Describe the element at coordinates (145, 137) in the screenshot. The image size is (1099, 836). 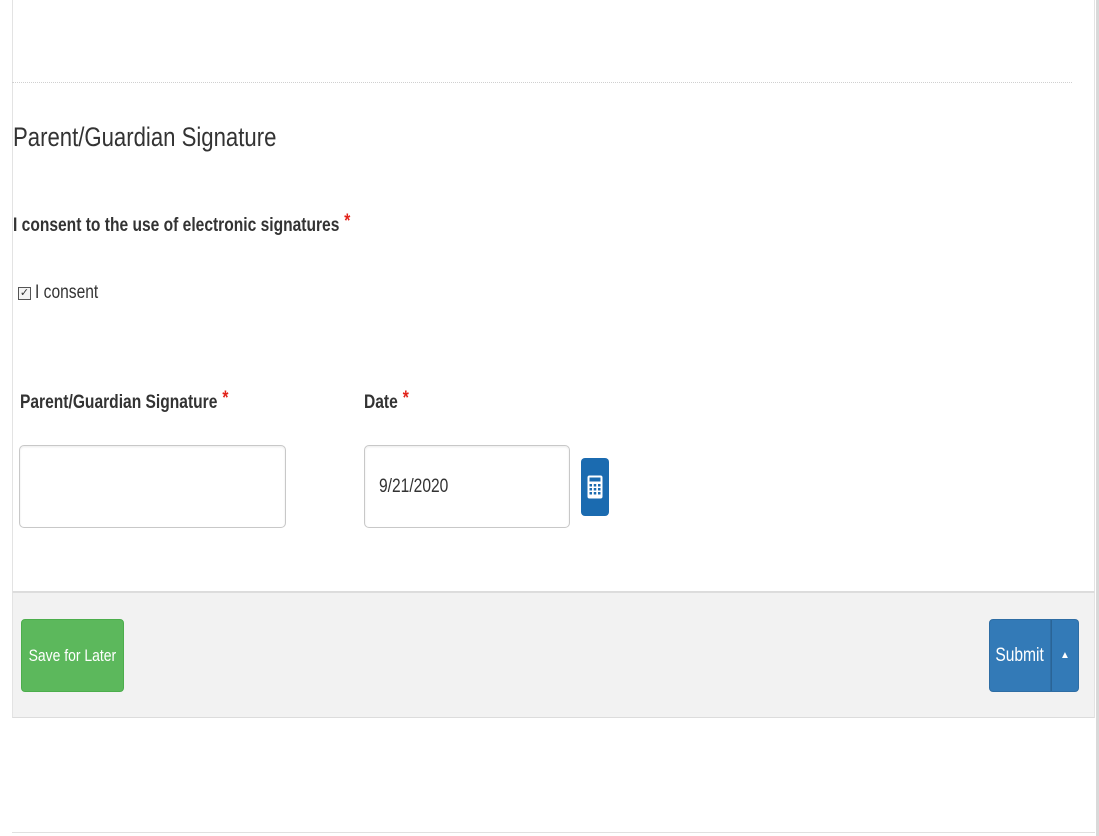
I see `section-title: Parent/Guardian Signature` at that location.